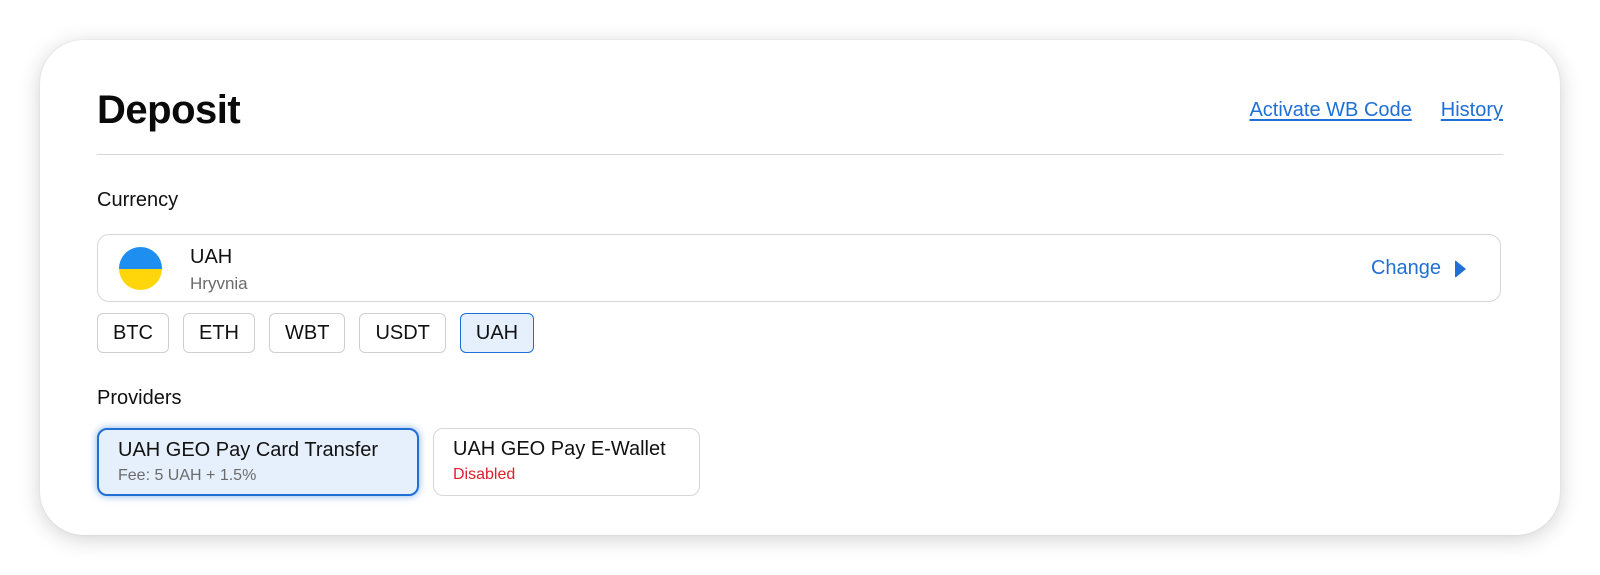 This screenshot has width=1600, height=575. I want to click on providers-section-label: Providers, so click(139, 398).